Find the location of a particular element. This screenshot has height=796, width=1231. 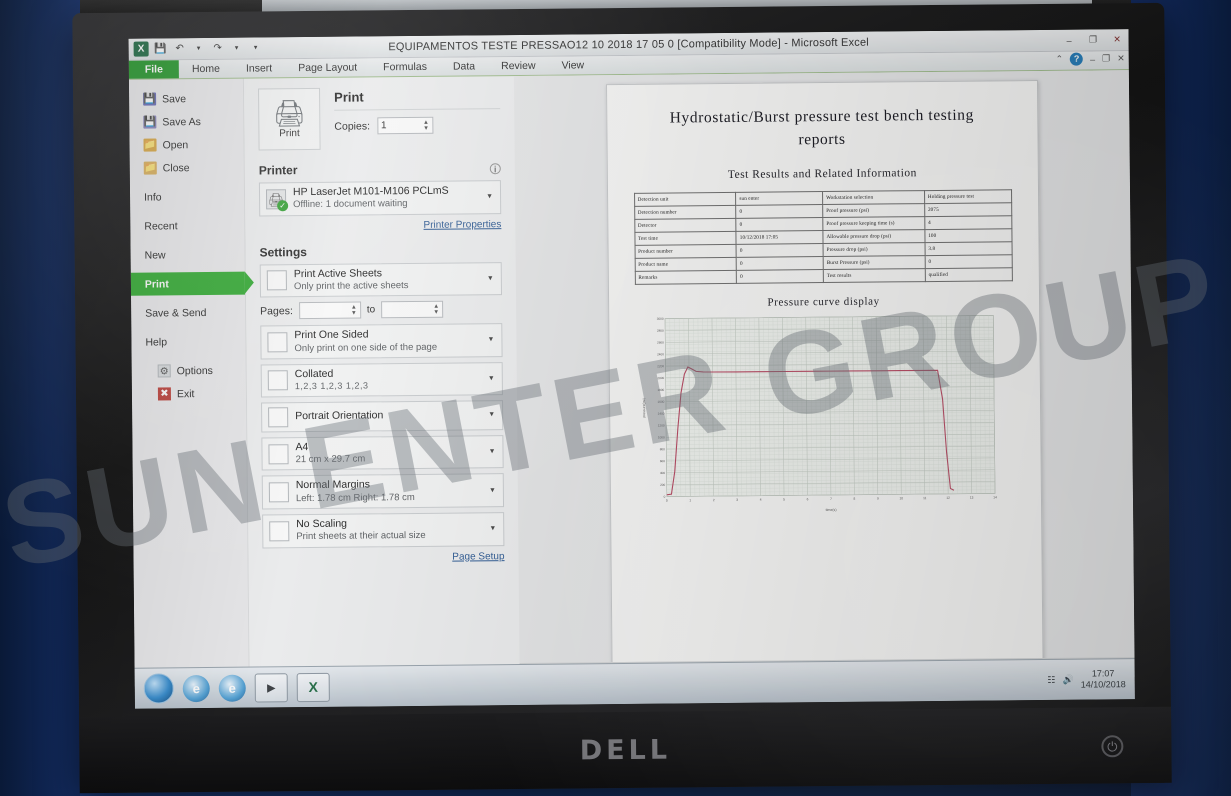

ribbon-minimize-icon: ⌃ is located at coordinates (1060, 59).